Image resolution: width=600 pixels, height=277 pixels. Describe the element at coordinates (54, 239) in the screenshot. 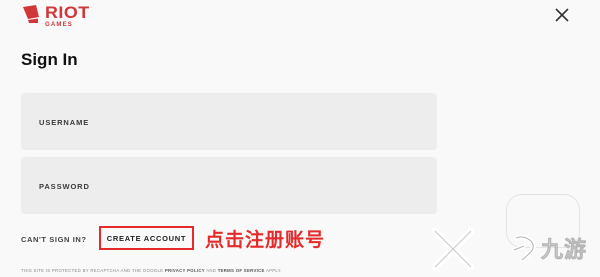

I see `cant-sign-in-link: CAN'T SIGN IN?` at that location.